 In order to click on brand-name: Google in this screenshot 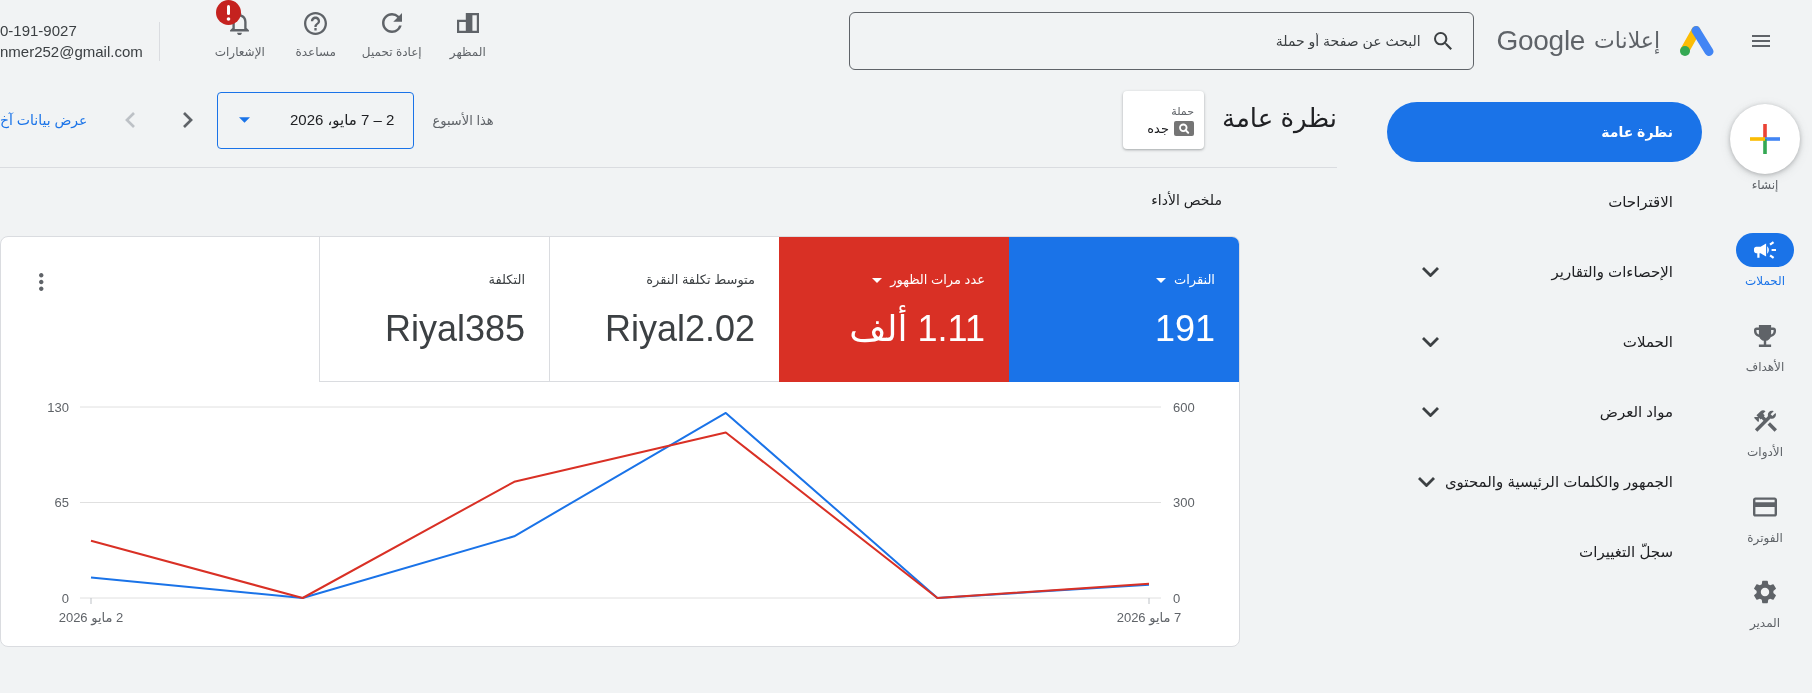, I will do `click(1541, 40)`.